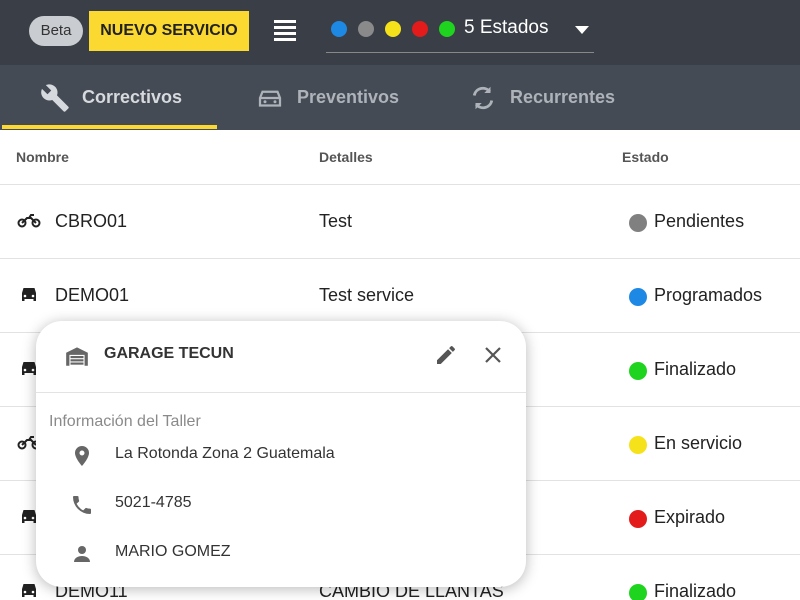 The height and width of the screenshot is (600, 800). What do you see at coordinates (348, 97) in the screenshot?
I see `tab-preventivos-label: Preventivos` at bounding box center [348, 97].